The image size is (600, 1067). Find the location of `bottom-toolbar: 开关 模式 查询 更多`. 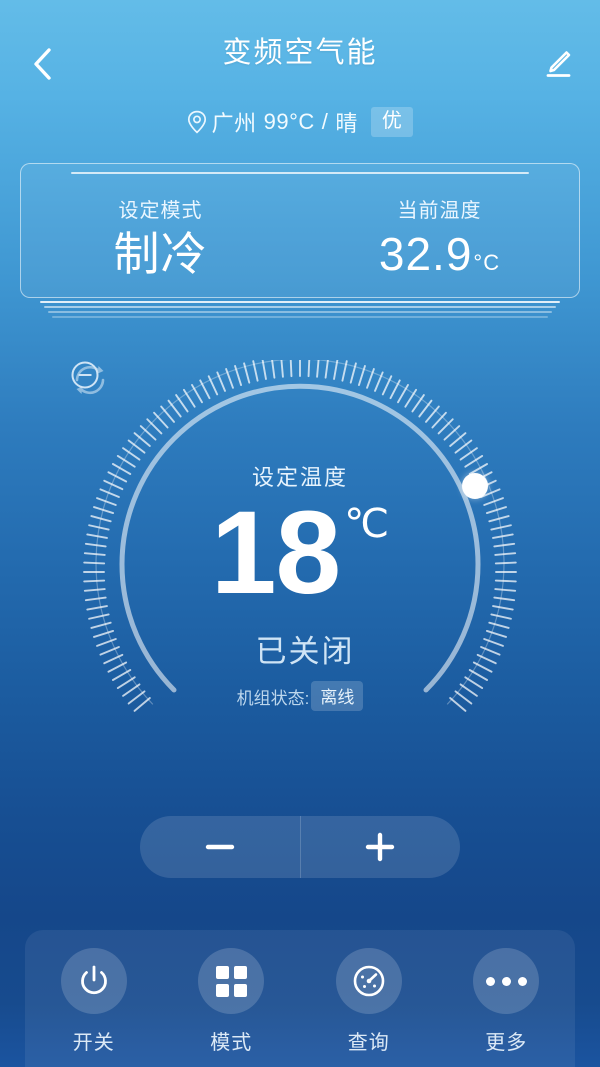

bottom-toolbar: 开关 模式 查询 更多 is located at coordinates (300, 998).